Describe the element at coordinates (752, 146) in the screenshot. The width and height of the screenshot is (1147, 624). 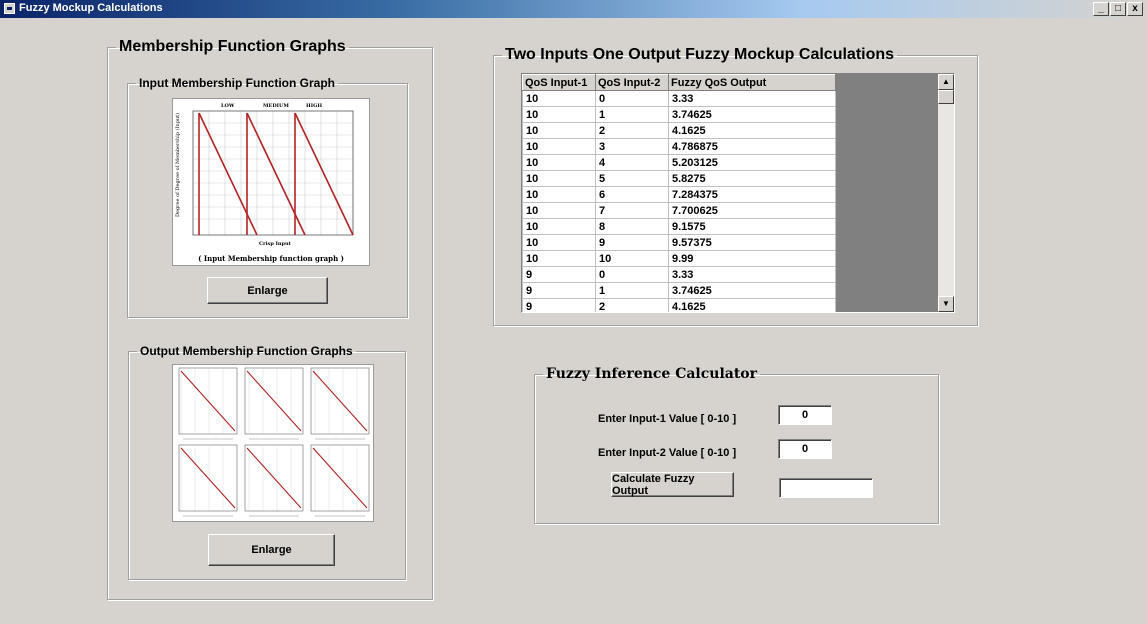
I see `table-cell: 4.786875` at that location.